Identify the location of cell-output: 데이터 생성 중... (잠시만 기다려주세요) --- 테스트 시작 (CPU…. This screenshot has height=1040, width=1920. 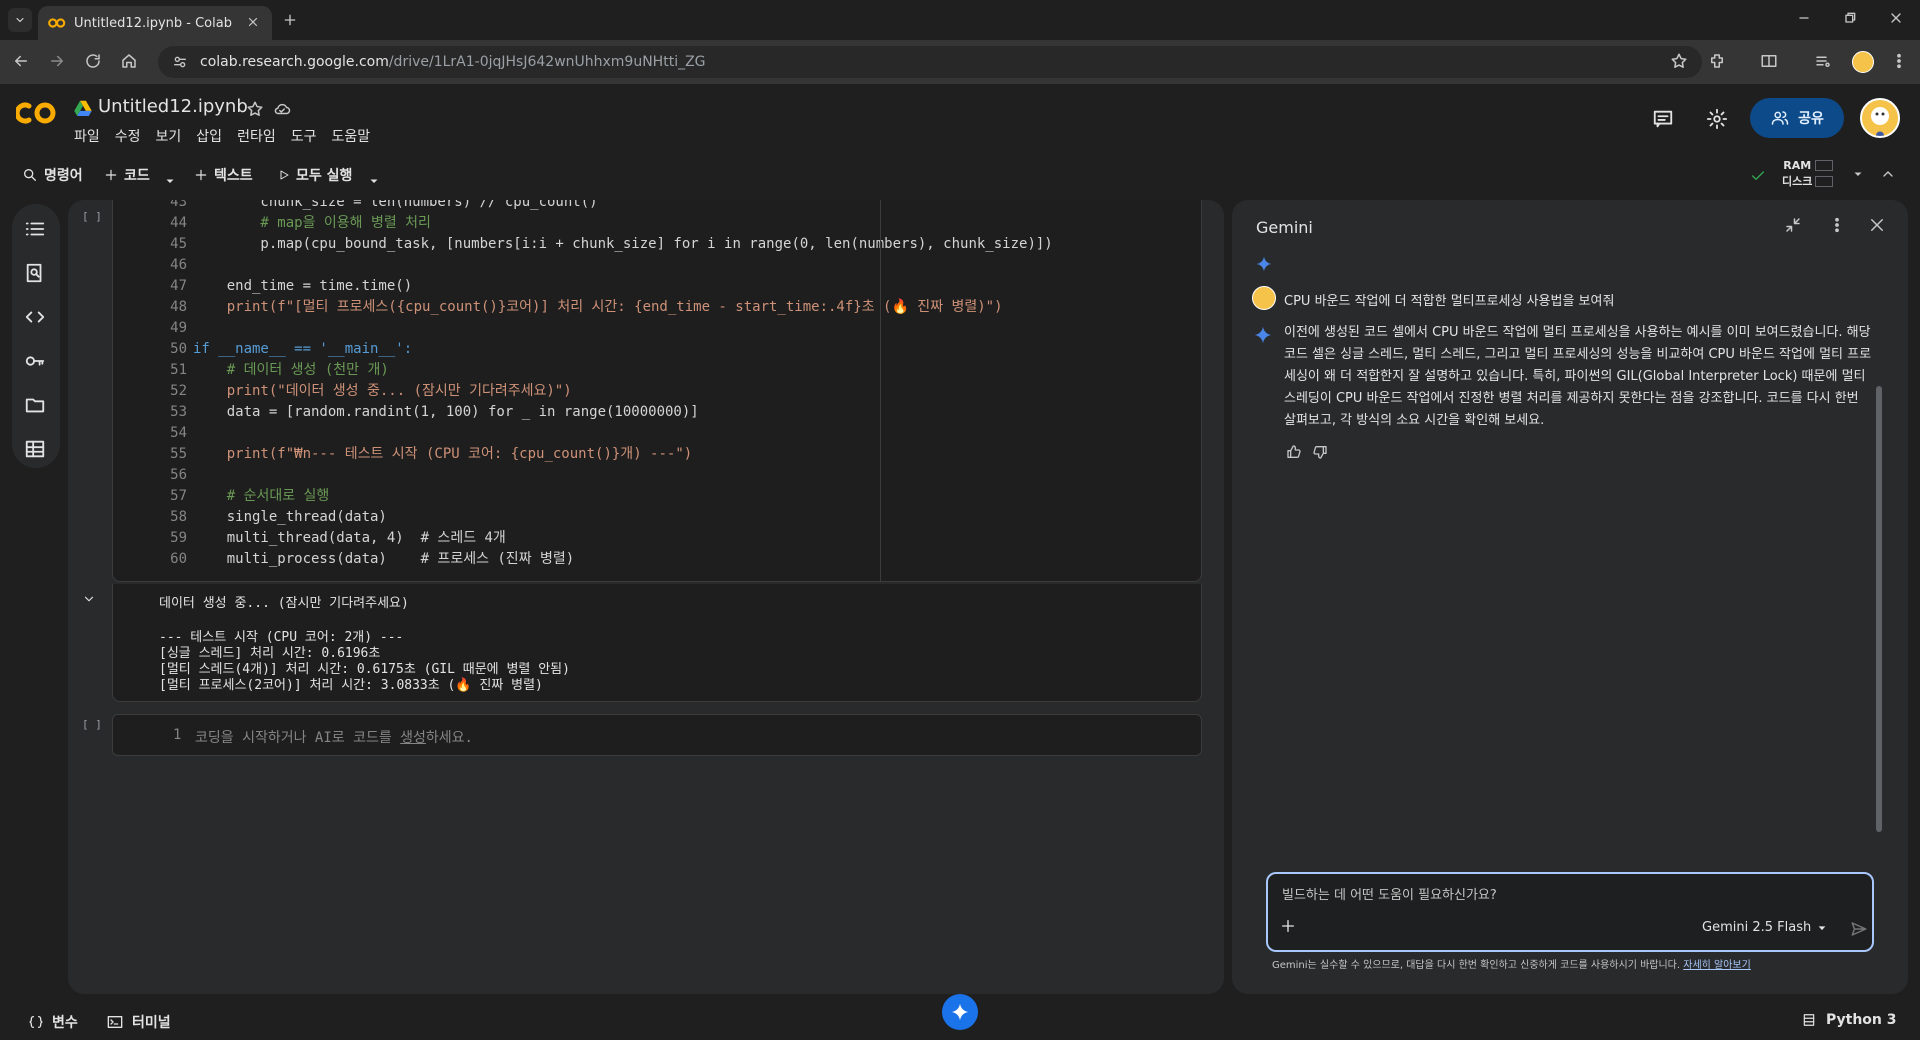
(657, 643).